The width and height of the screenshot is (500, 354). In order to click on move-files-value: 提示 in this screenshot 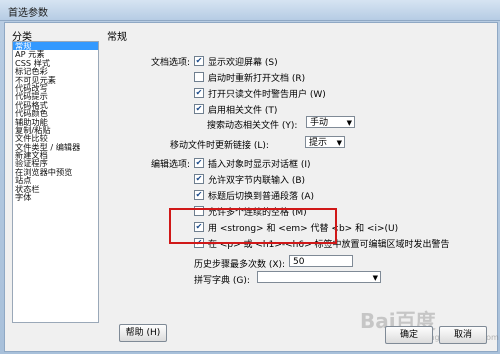, I will do `click(318, 143)`.